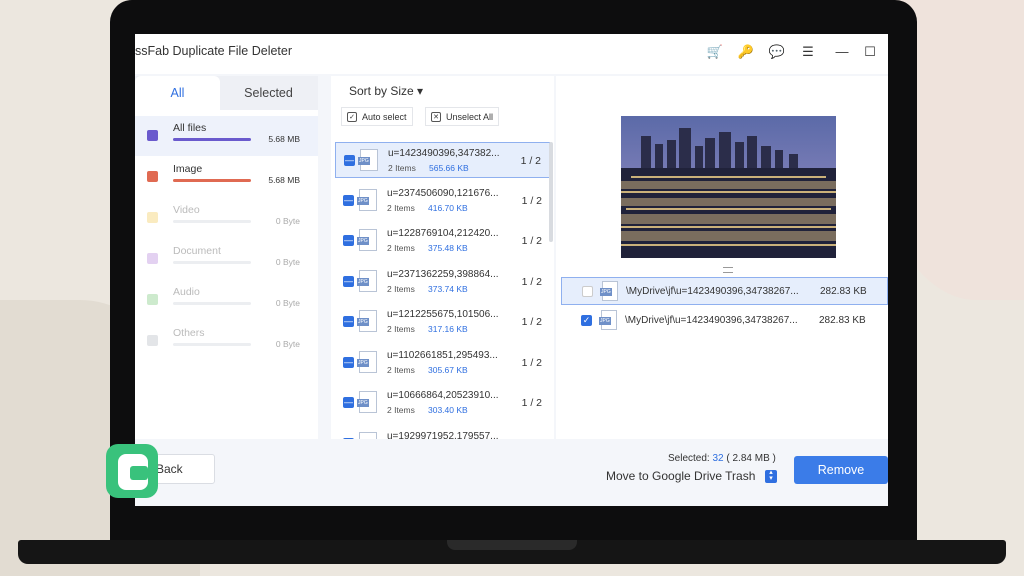  I want to click on remove-button: Remove, so click(841, 470).